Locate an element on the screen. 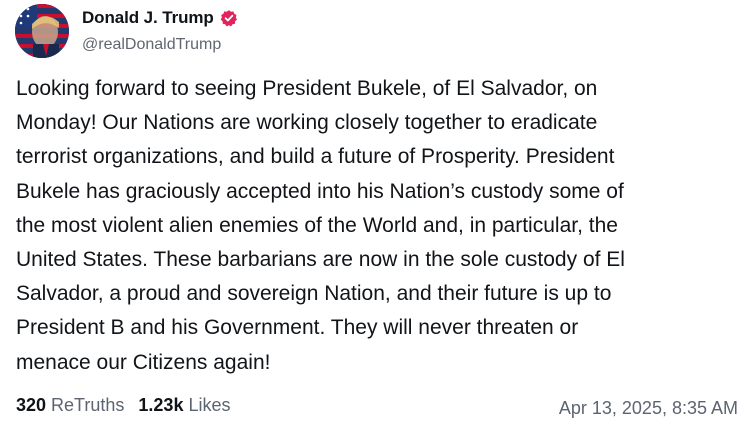  author-block: Donald J. Trump @realDonaldTrump is located at coordinates (160, 30).